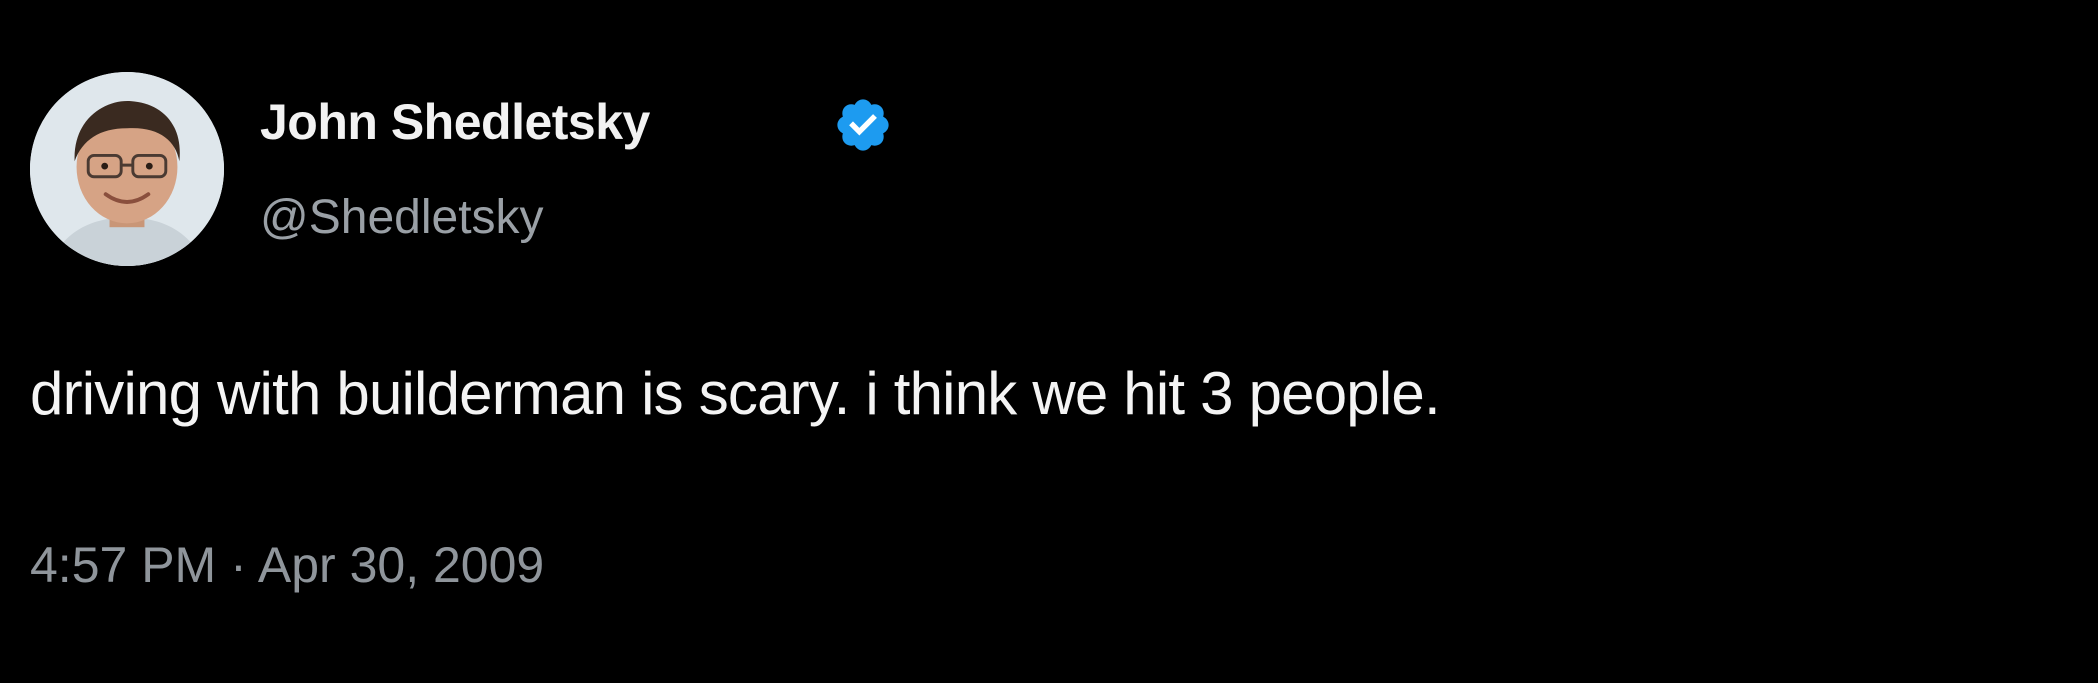 This screenshot has width=2098, height=683. I want to click on profile-photo-icon, so click(127, 169).